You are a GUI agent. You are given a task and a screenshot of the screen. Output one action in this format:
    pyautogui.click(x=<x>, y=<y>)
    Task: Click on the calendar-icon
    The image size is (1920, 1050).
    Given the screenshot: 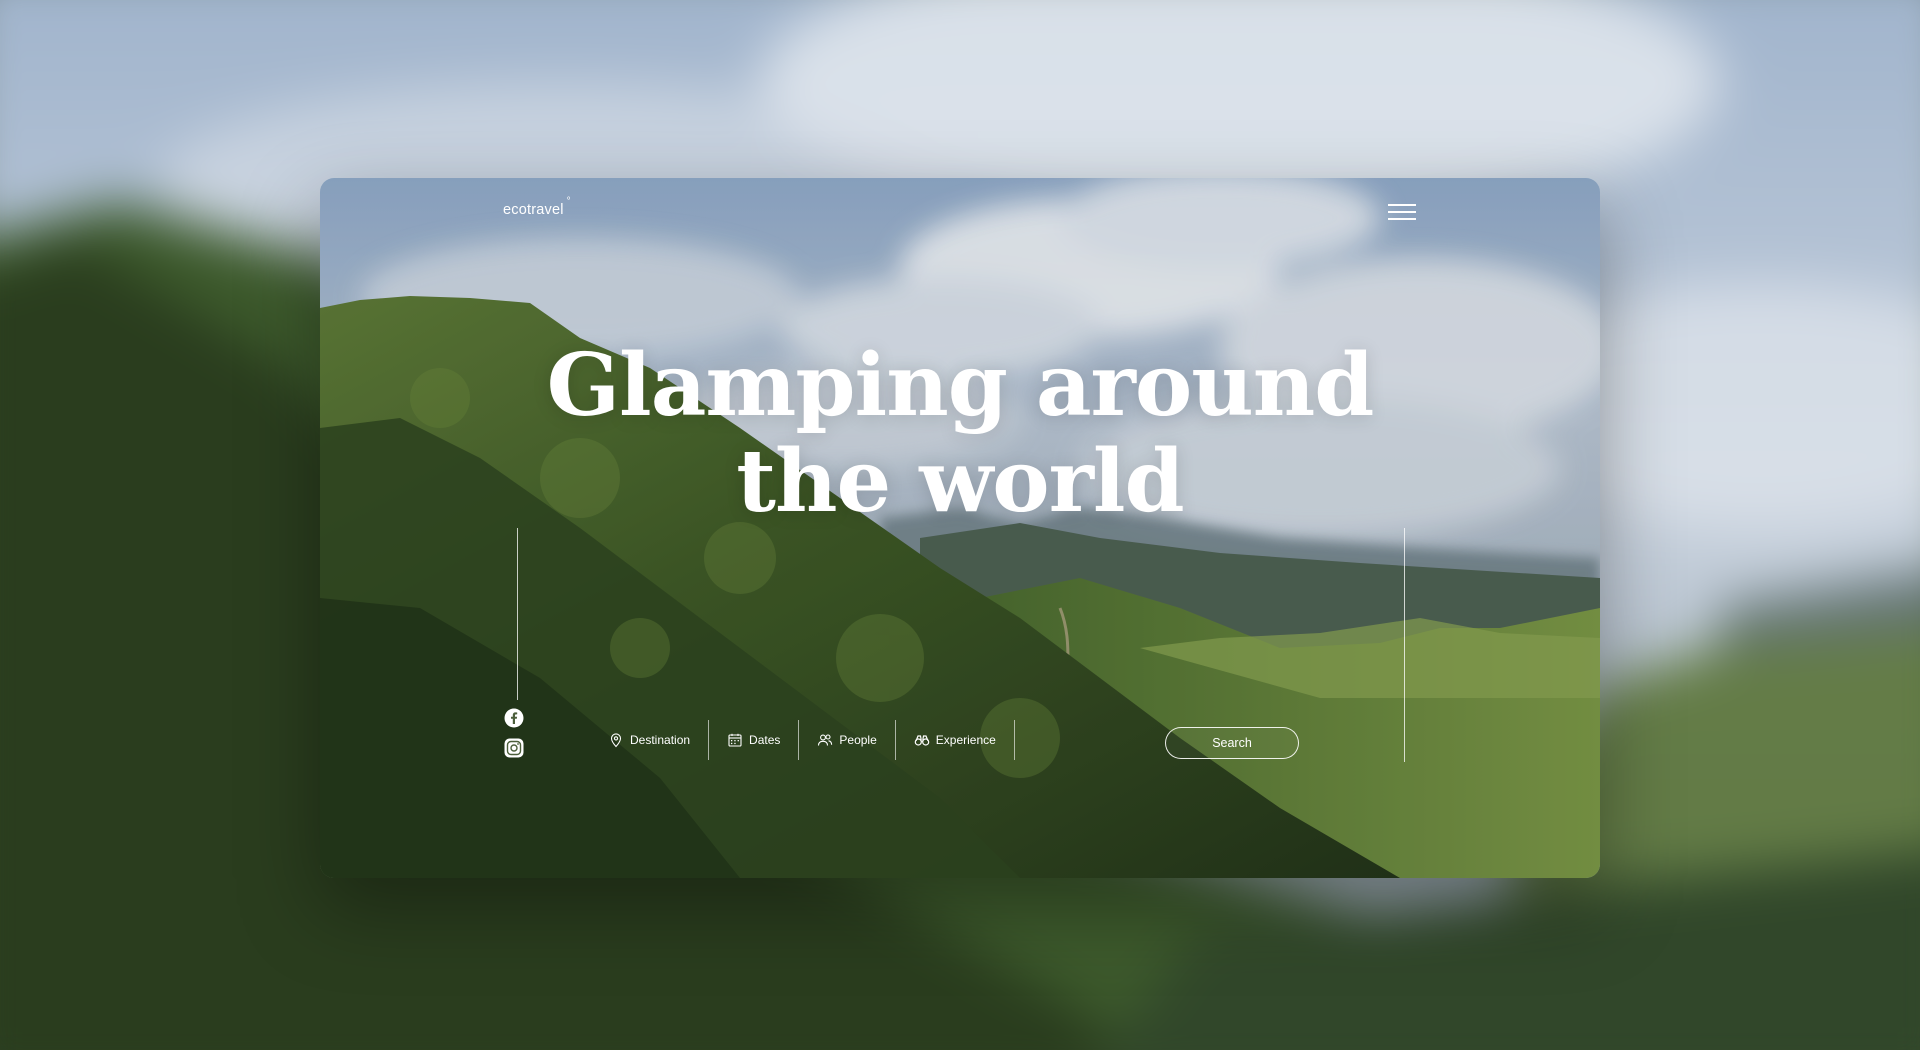 What is the action you would take?
    pyautogui.click(x=735, y=740)
    